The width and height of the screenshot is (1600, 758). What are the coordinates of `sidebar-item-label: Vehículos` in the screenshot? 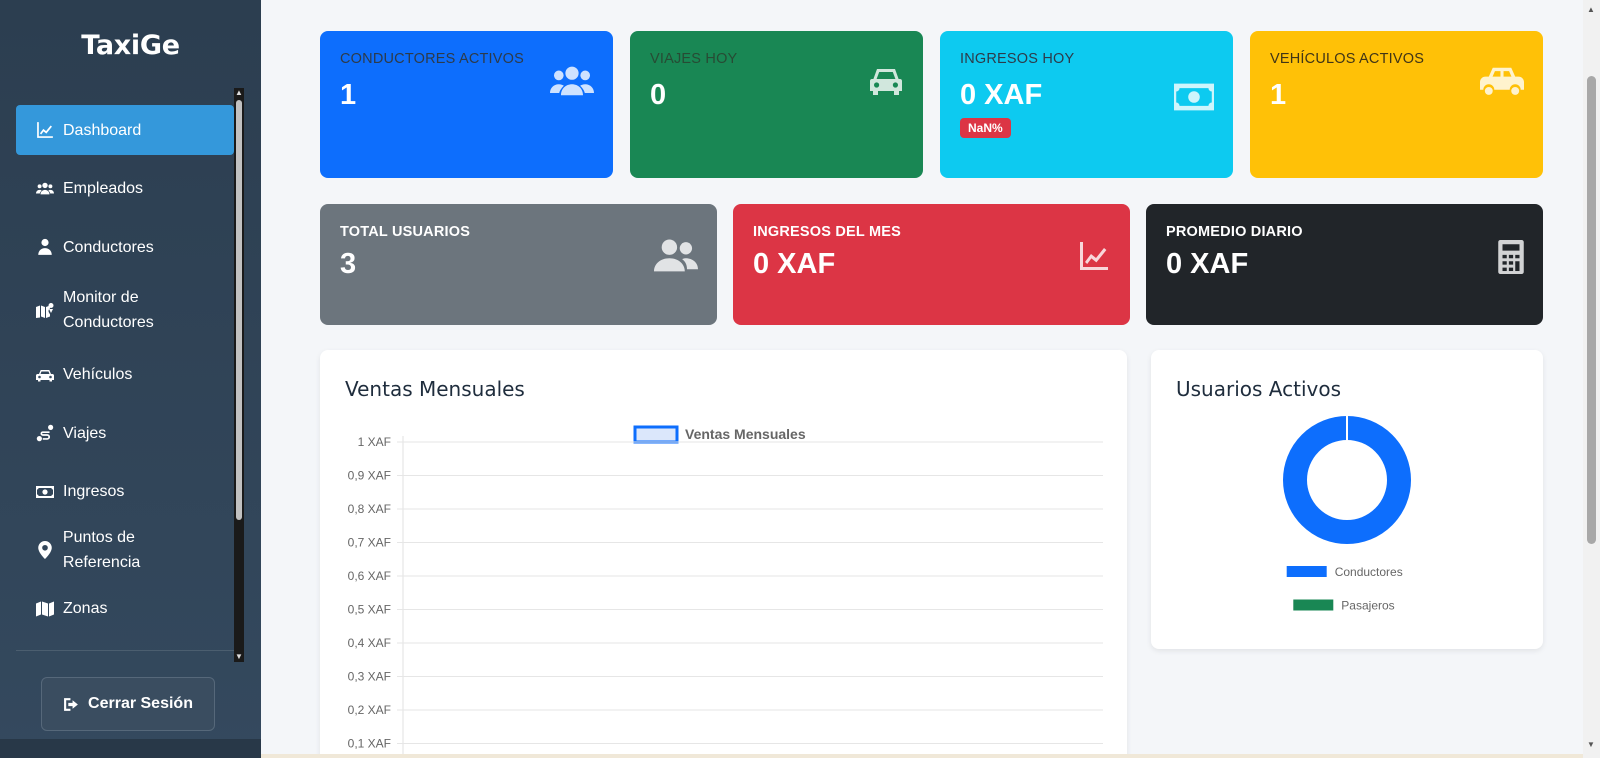 It's located at (98, 374).